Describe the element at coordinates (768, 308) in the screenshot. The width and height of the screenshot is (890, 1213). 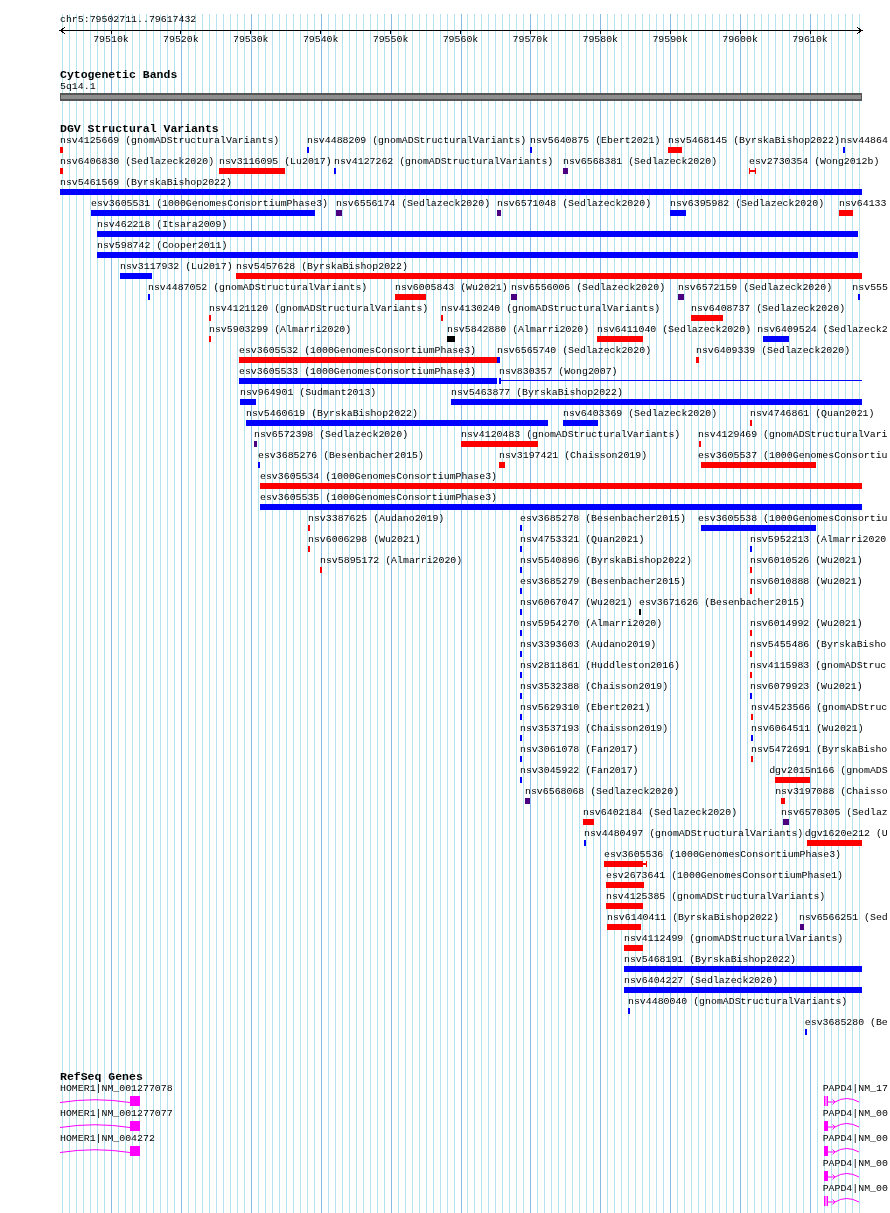
I see `variant-label: nsv6408737 (Sedlazeck2020)` at that location.